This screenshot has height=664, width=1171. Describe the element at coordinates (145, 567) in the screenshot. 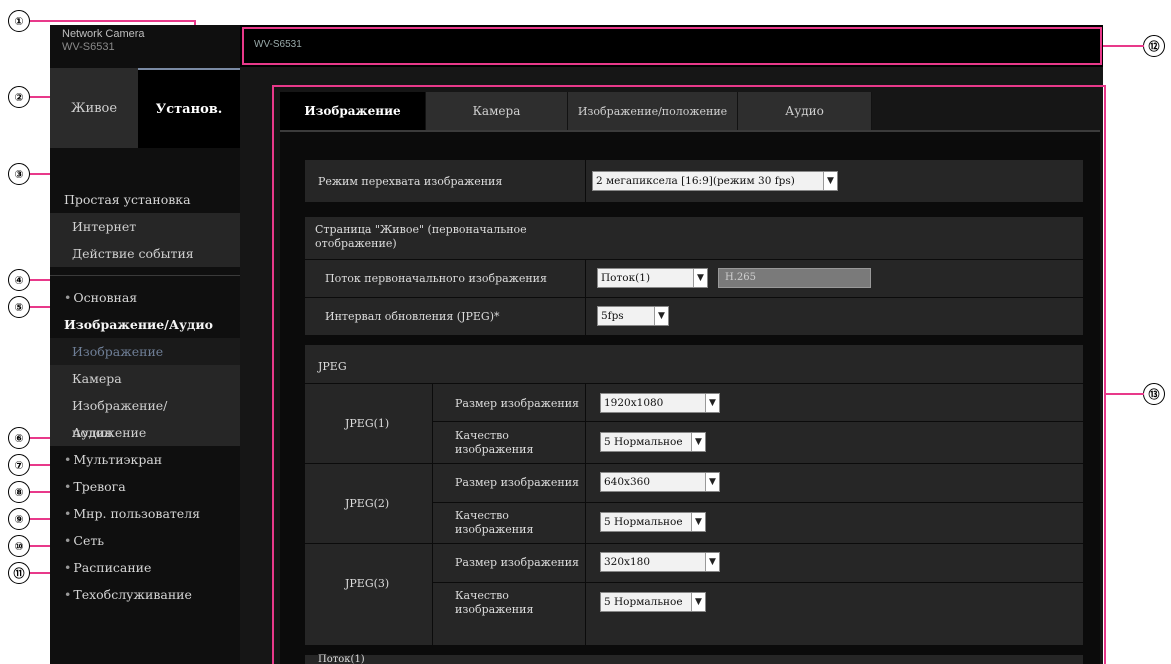

I see `menu-schedule: • Расписание` at that location.